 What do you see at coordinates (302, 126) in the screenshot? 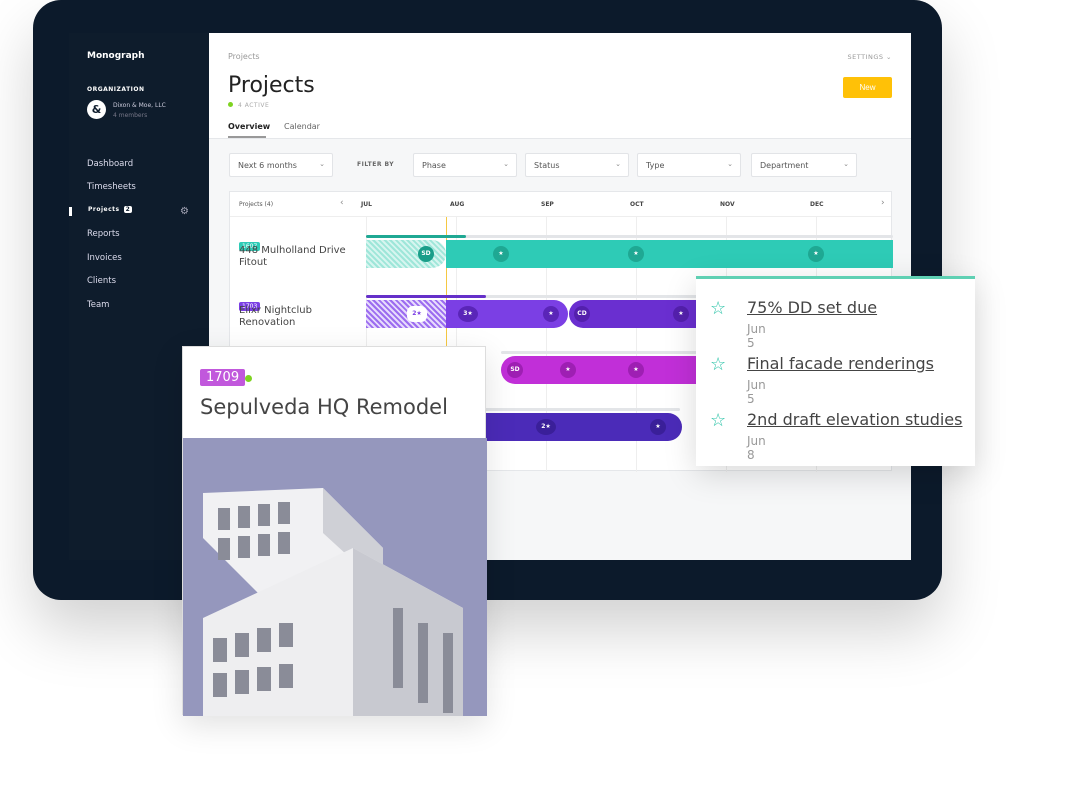
I see `tab-calendar: Calendar` at bounding box center [302, 126].